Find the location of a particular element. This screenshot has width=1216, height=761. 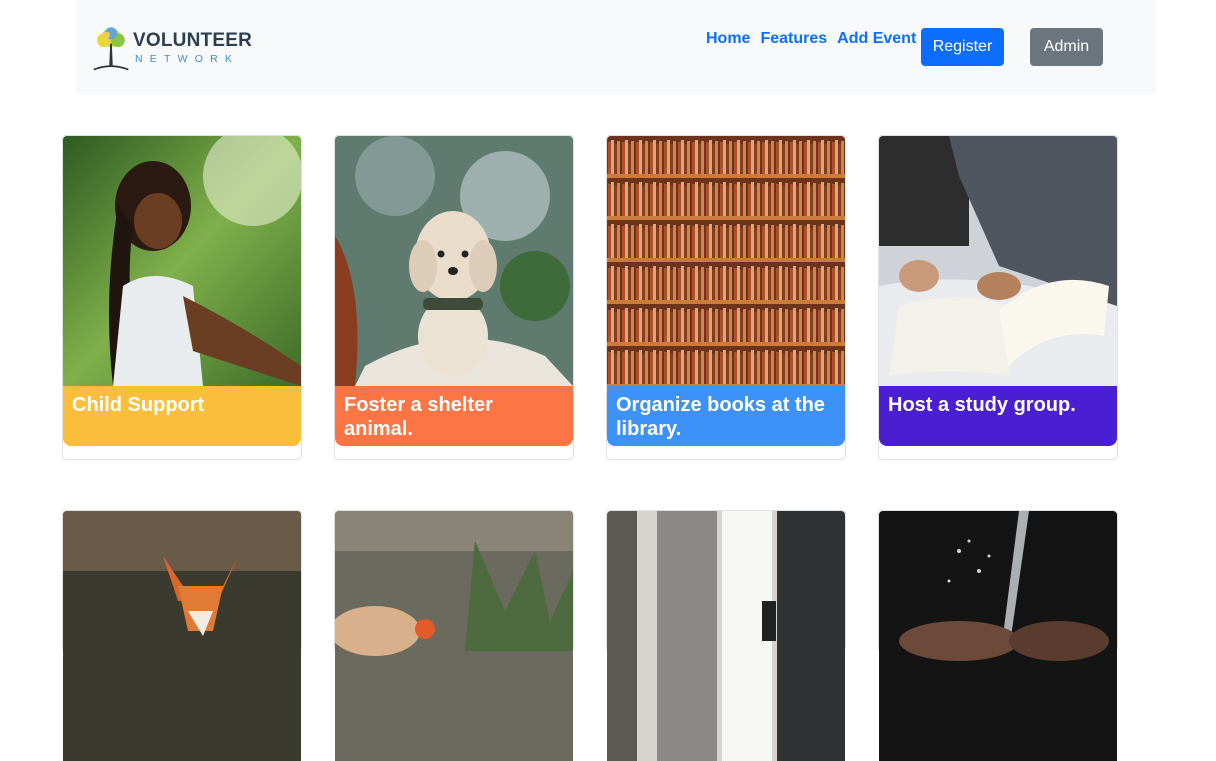

tree-logo-icon is located at coordinates (111, 49).